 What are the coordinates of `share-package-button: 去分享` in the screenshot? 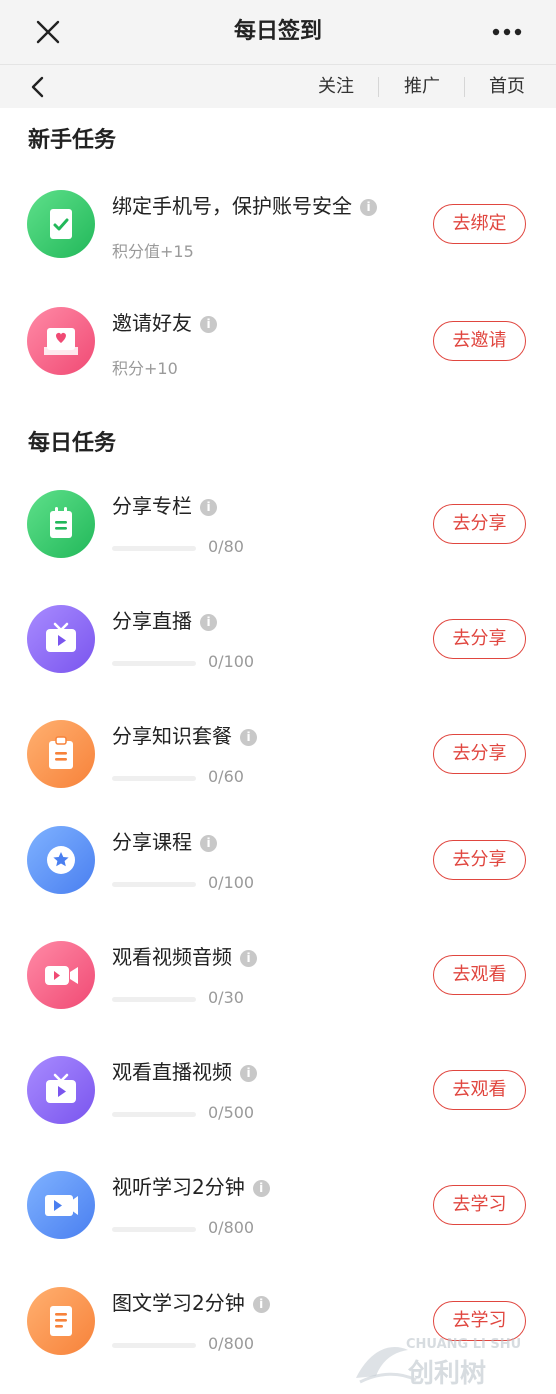 It's located at (479, 754).